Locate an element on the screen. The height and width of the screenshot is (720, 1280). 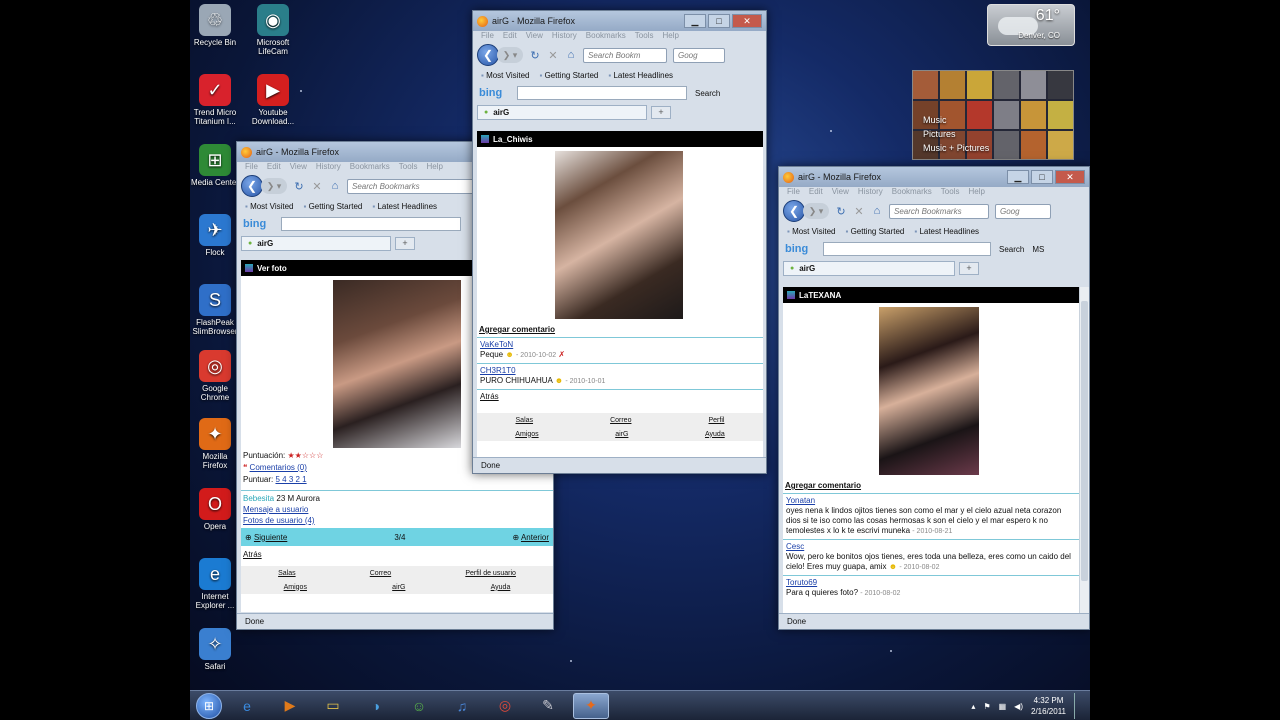
msn-label: MS is located at coordinates (1038, 249).